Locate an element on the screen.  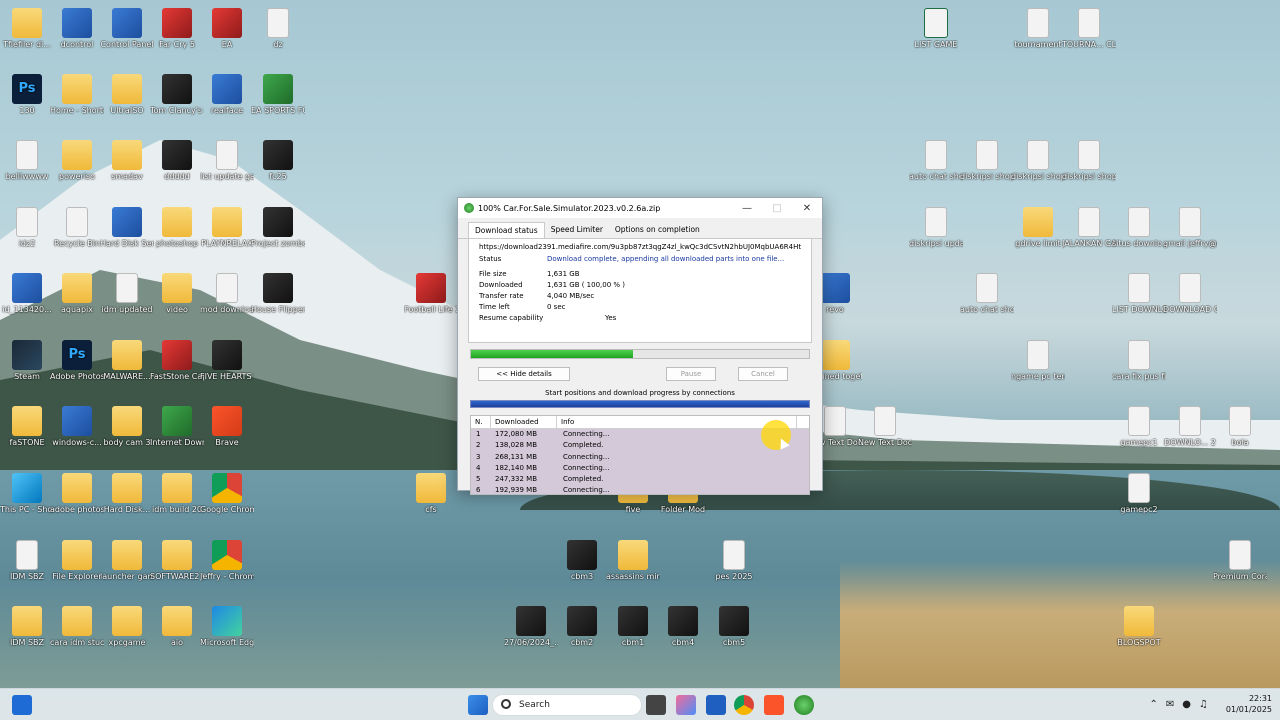
desktop-icon: PLAYNRELAX is located at coordinates (227, 228).